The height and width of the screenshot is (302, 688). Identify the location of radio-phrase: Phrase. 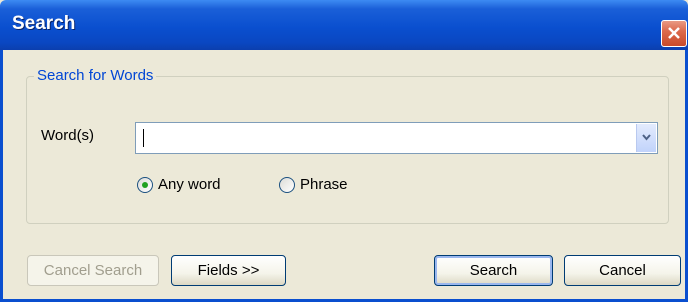
(324, 186).